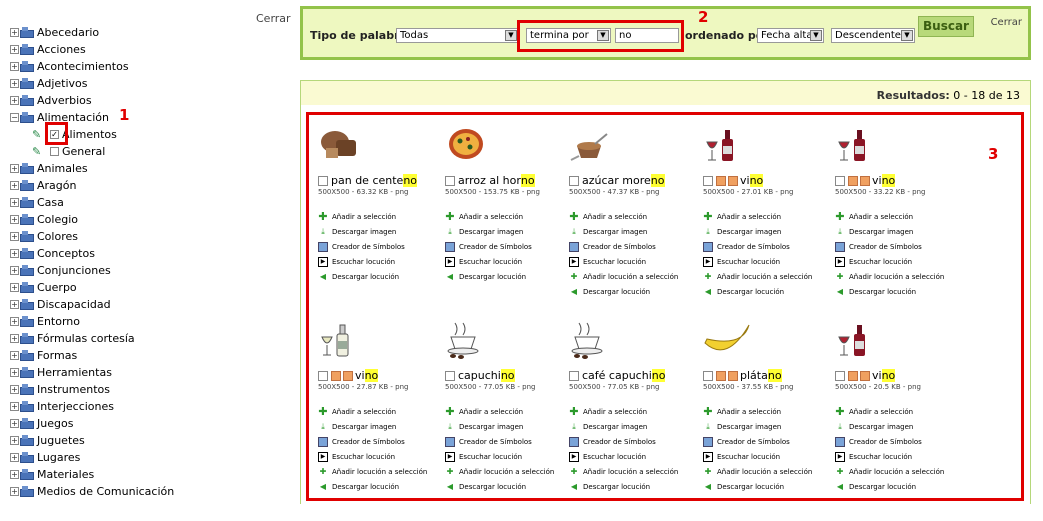 This screenshot has width=1043, height=521. I want to click on tree-item: + Colores, so click(92, 236).